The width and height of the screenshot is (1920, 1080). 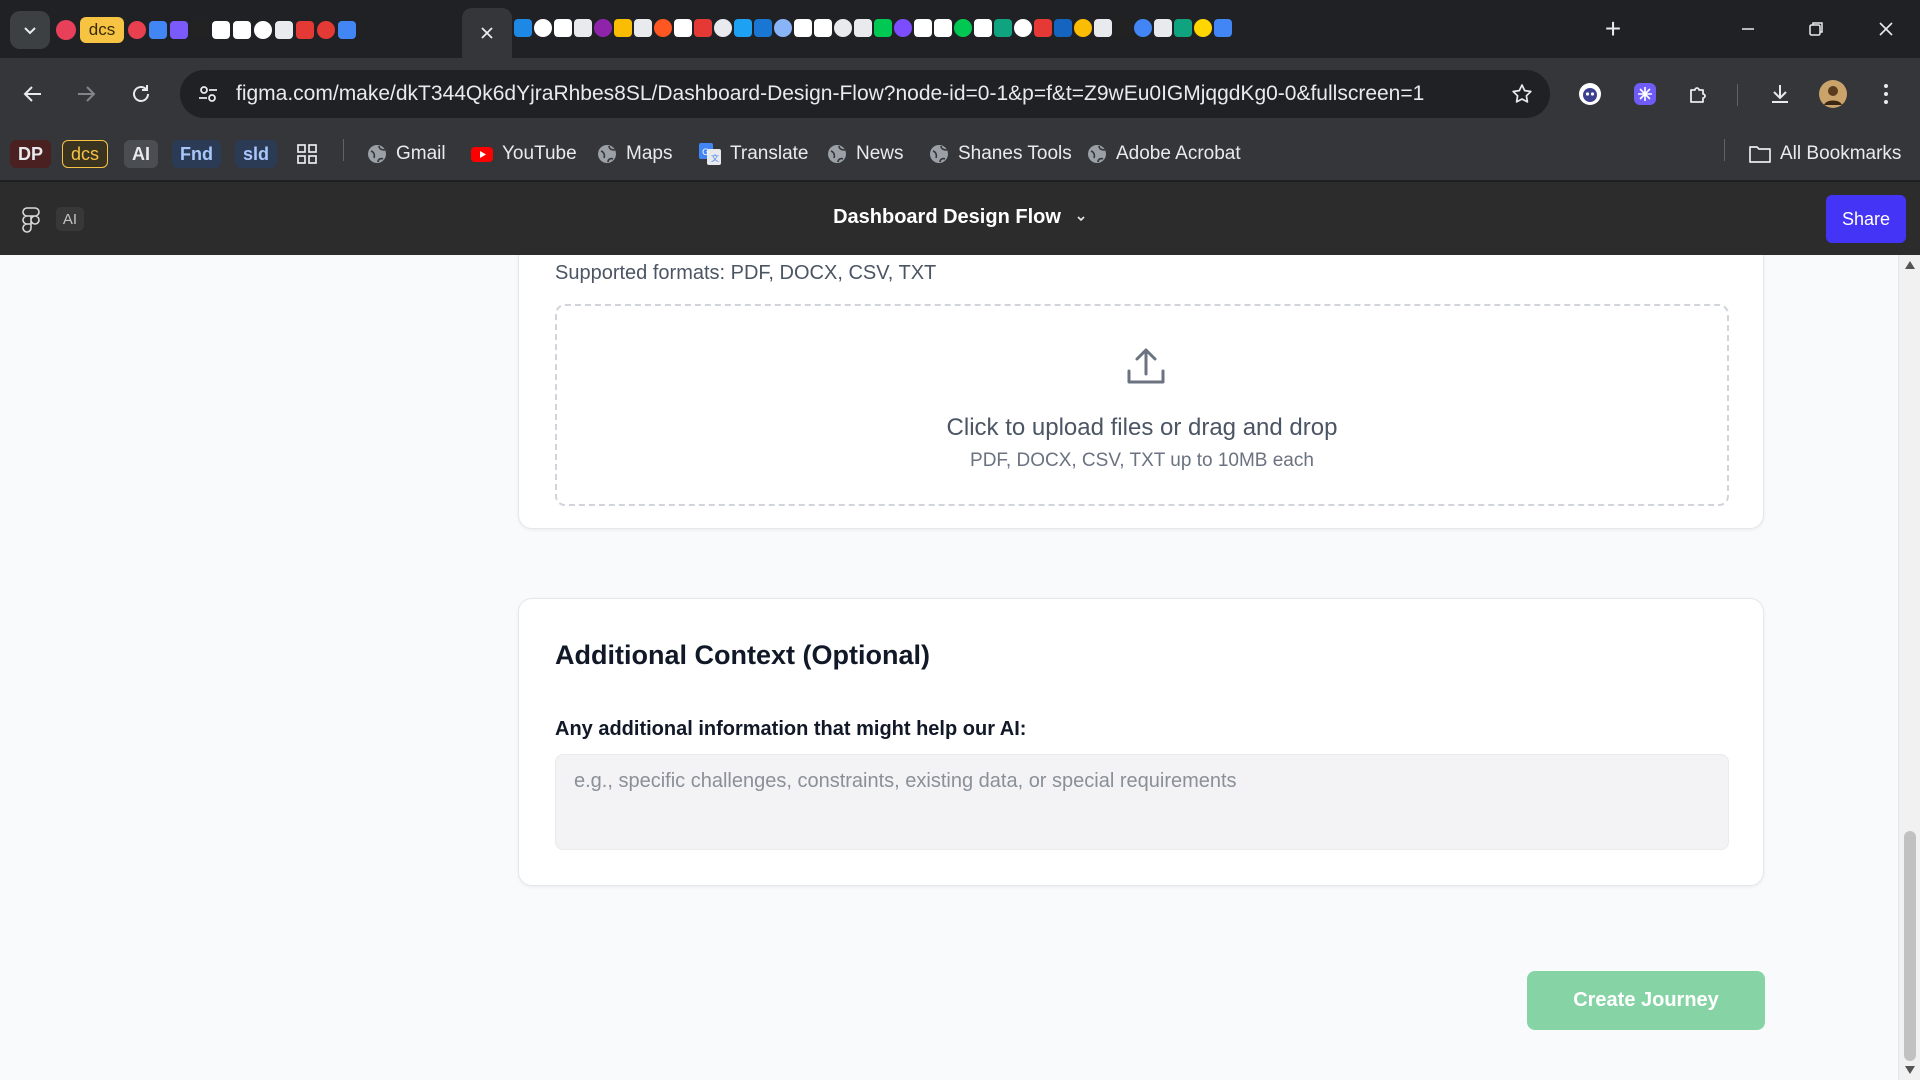 What do you see at coordinates (256, 154) in the screenshot?
I see `bookmark-sld: sld` at bounding box center [256, 154].